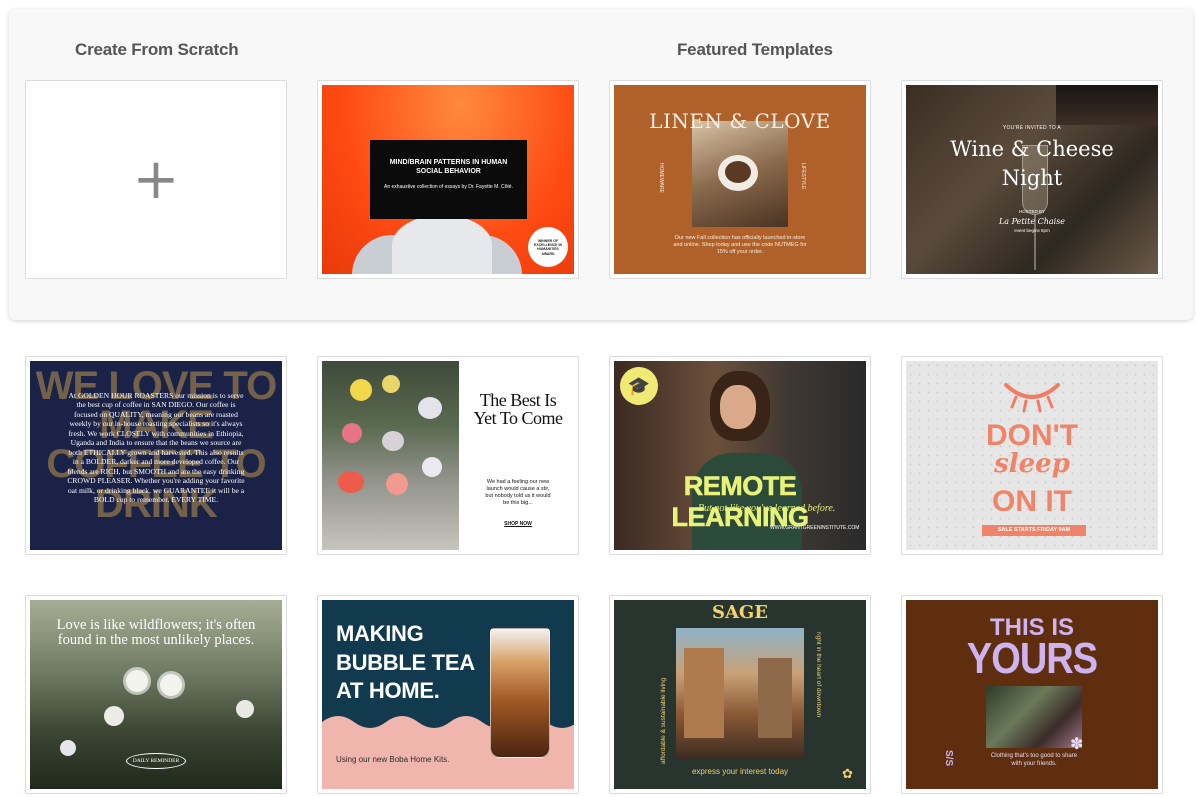 The image size is (1203, 797). Describe the element at coordinates (548, 247) in the screenshot. I see `award-seal: WINNER OF EXCELLENCE IN HUMANITIES AWARD` at that location.